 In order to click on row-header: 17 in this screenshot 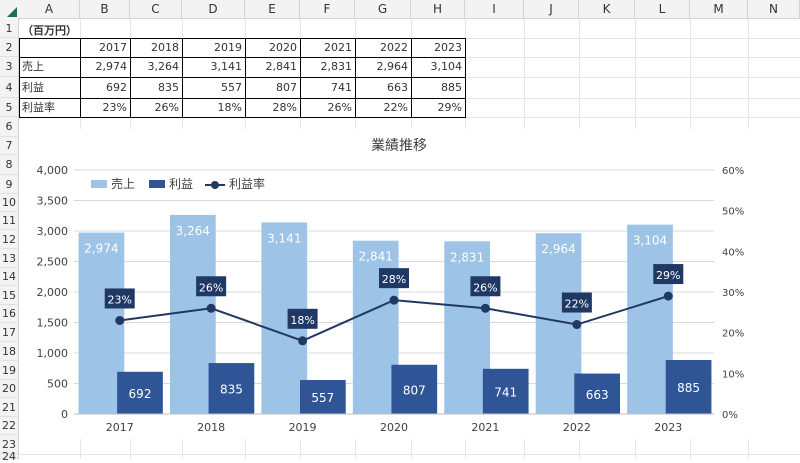, I will do `click(9, 332)`.